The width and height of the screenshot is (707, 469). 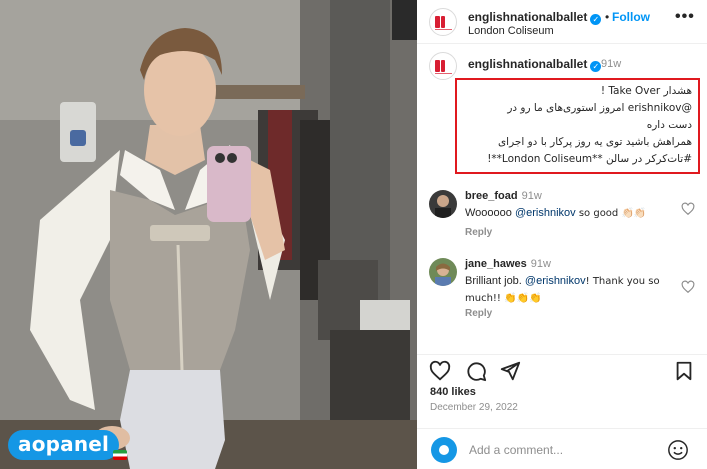 I want to click on flag-icon, so click(x=120, y=455).